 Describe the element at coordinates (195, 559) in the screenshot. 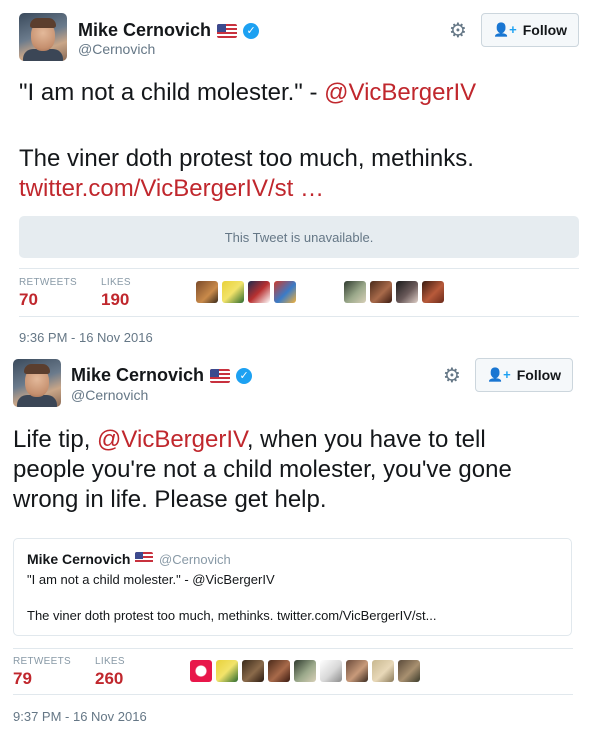

I see `quoted-author-handle: @Cernovich` at that location.